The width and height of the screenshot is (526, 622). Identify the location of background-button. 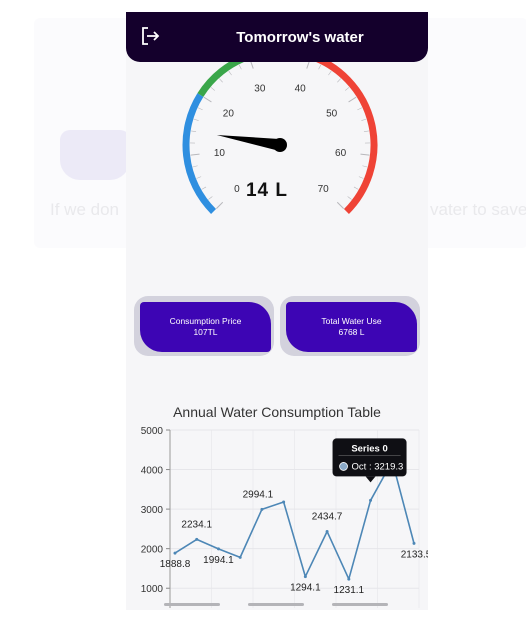
(95, 155).